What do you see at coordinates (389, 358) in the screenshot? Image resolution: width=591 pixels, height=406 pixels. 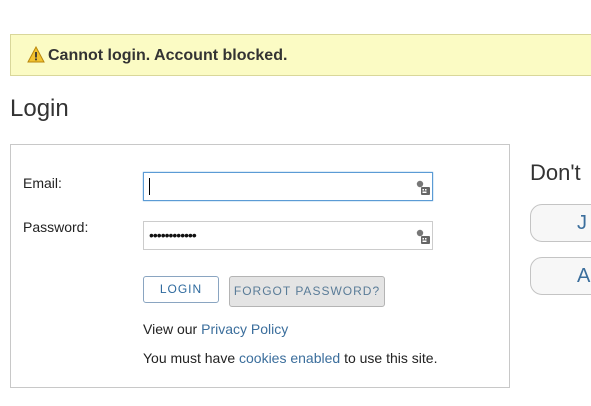 I see `cookies-suffix: to use this site.` at bounding box center [389, 358].